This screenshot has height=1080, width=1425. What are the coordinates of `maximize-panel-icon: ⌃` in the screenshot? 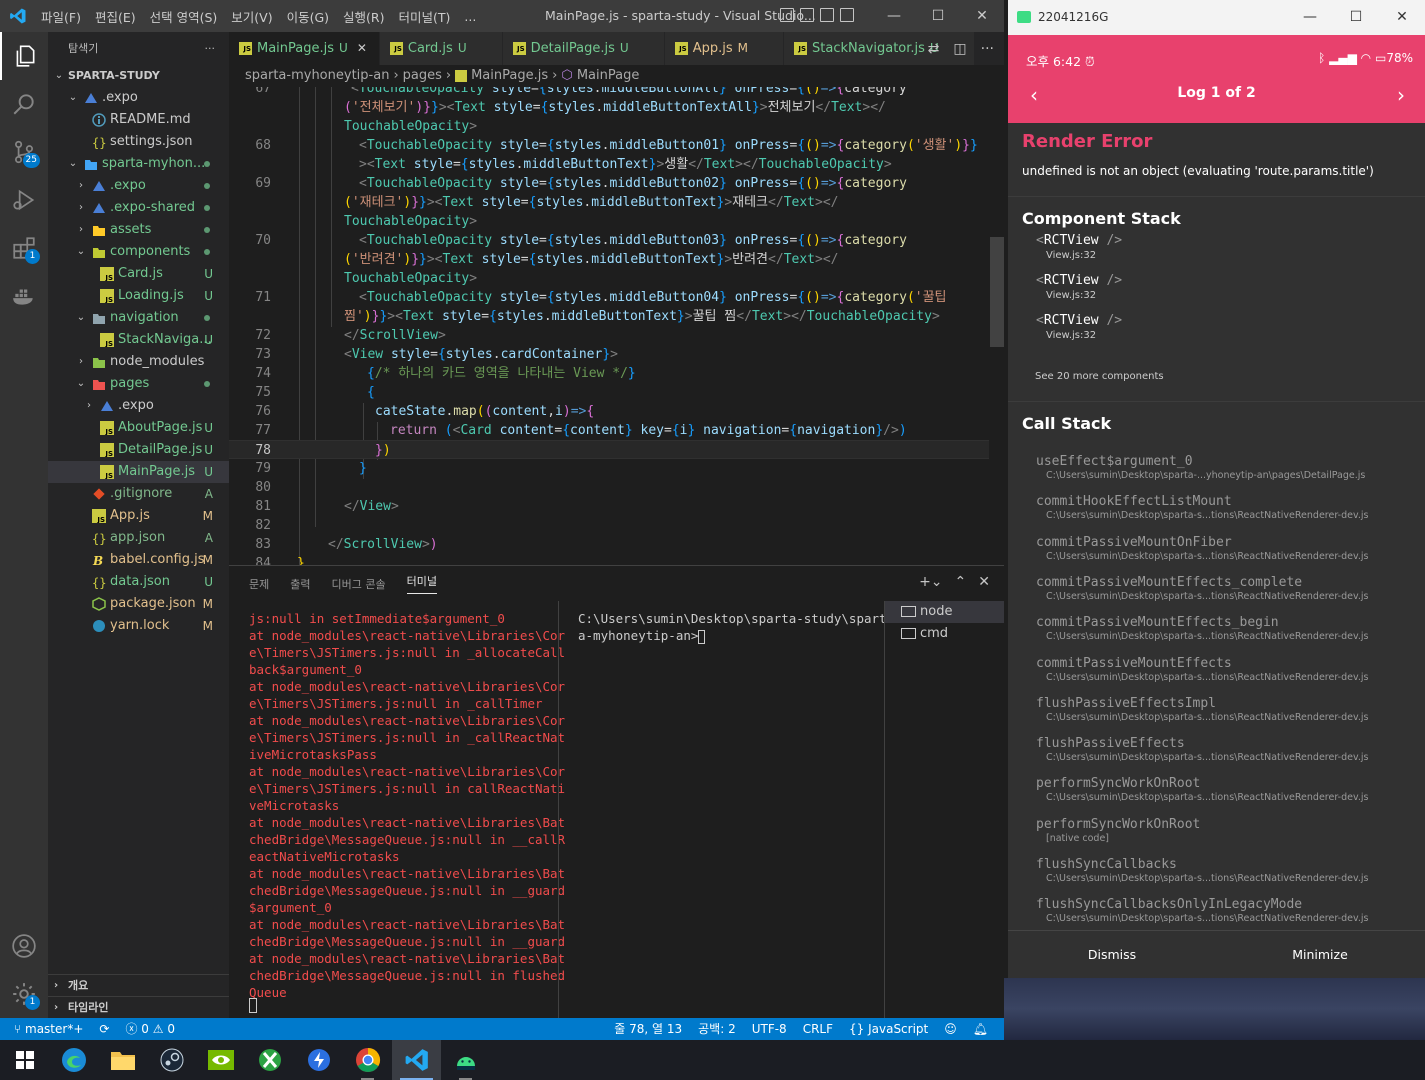 It's located at (961, 582).